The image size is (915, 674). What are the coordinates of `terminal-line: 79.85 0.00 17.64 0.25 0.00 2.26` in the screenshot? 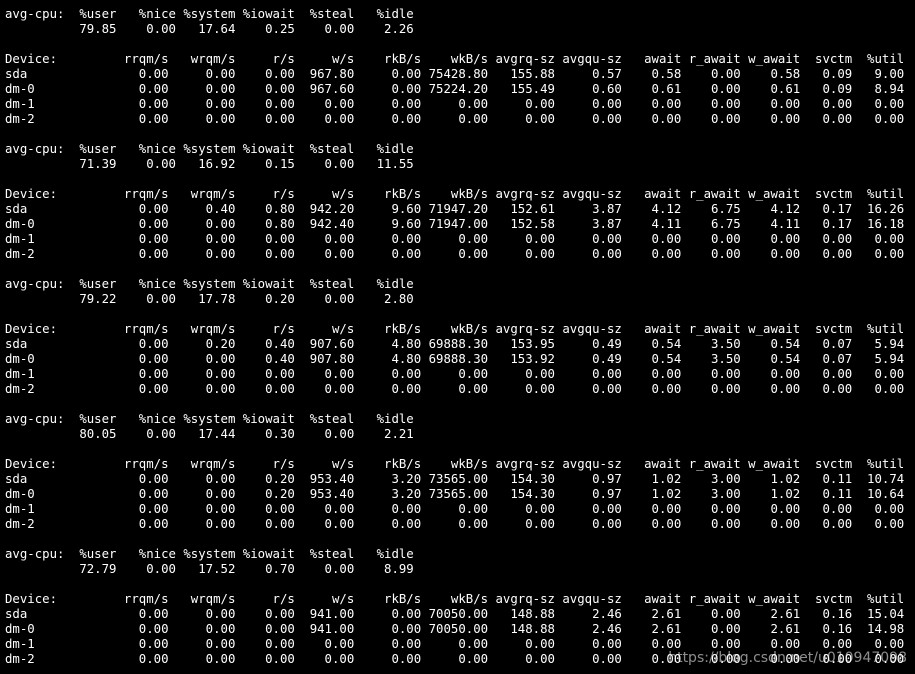 It's located at (209, 29).